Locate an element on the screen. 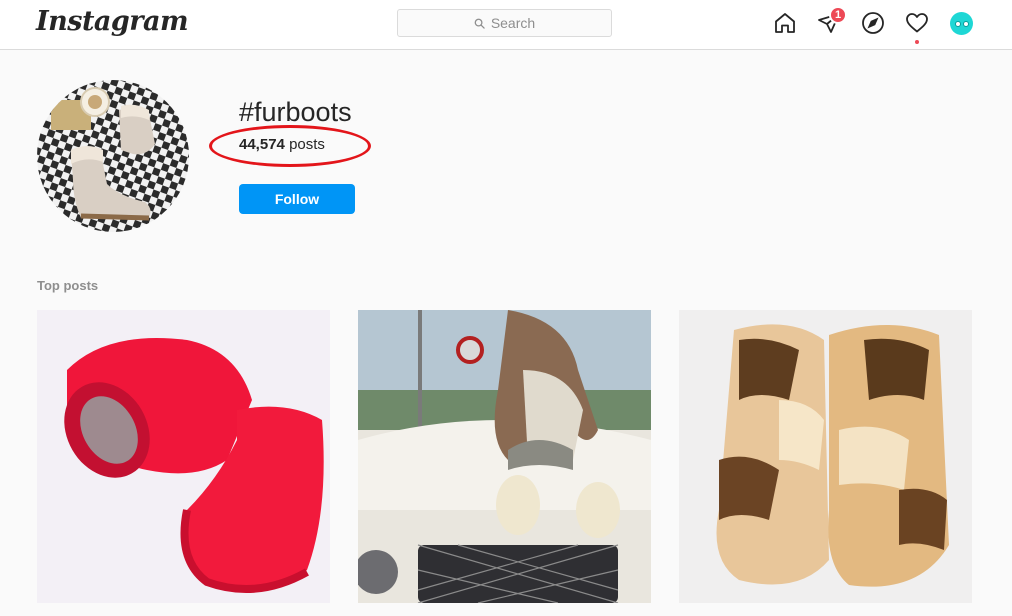  profile-avatar is located at coordinates (961, 23).